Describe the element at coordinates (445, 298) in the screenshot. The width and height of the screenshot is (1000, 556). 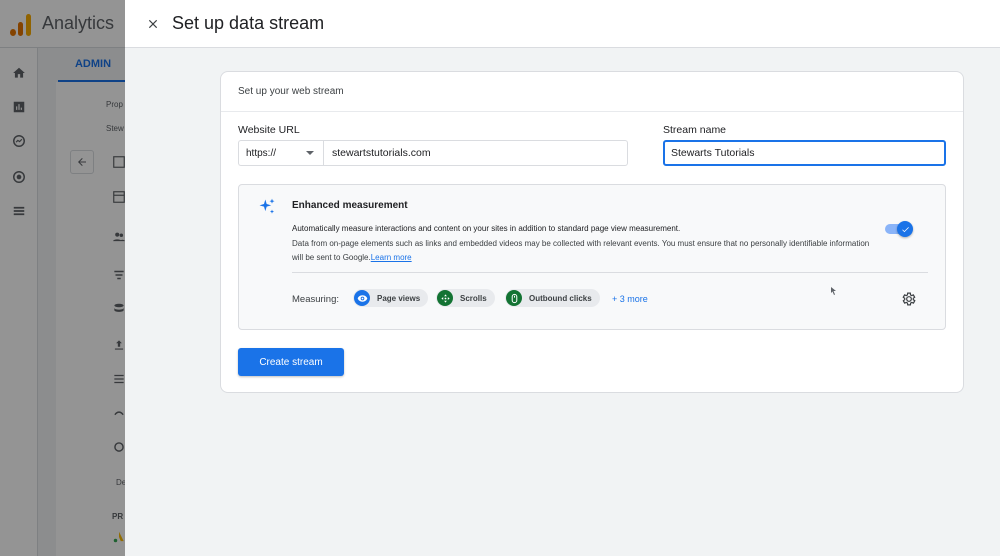
I see `scroll-icon` at that location.